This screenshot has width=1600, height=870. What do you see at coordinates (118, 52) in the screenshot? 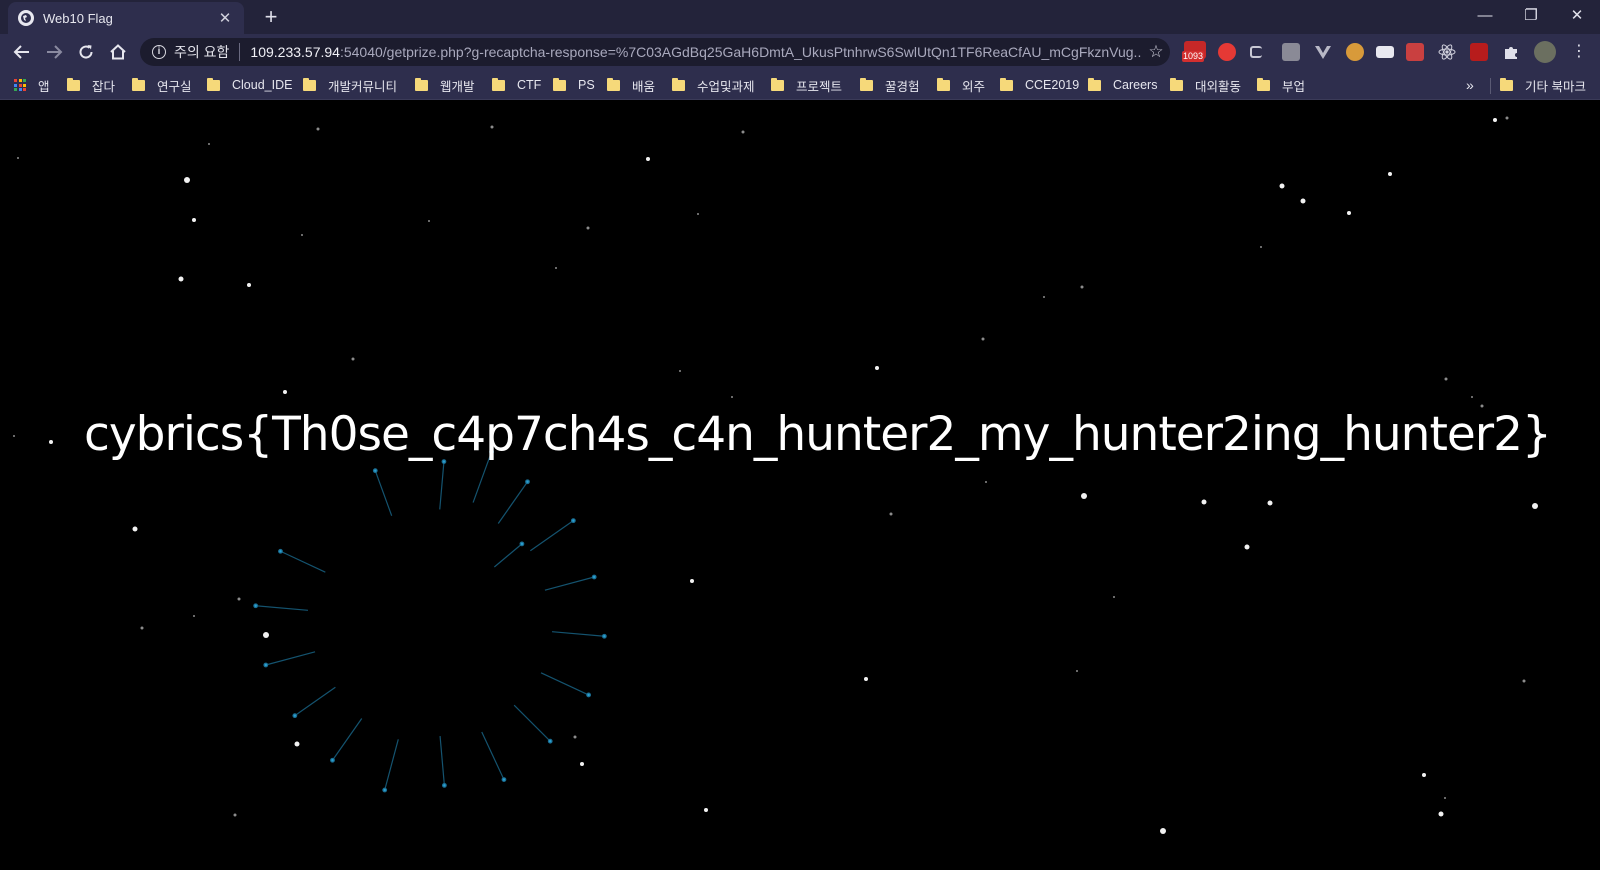
I see `home-button` at bounding box center [118, 52].